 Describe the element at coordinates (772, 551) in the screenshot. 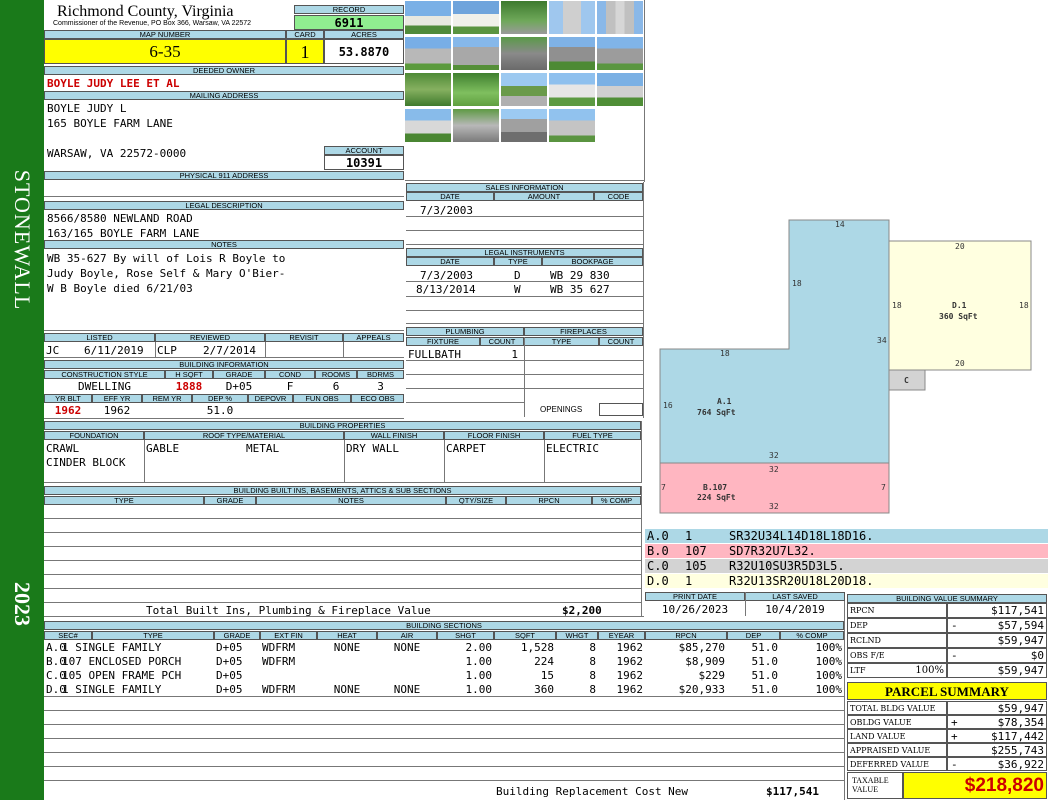

I see `vector-path: SD7R32U7L32.` at that location.